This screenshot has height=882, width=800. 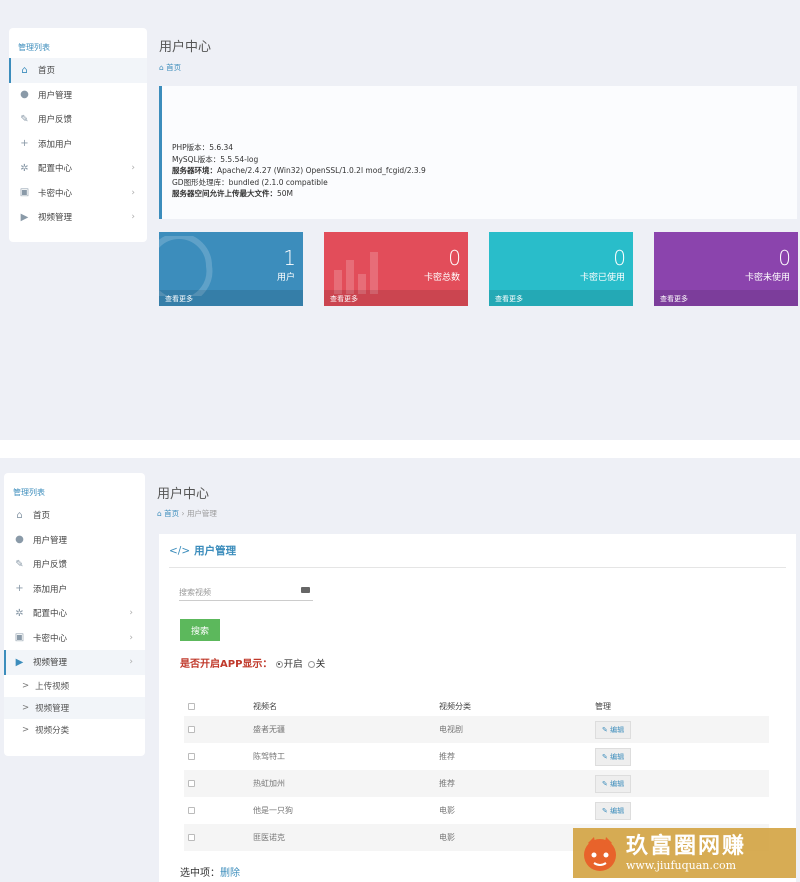 What do you see at coordinates (52, 686) in the screenshot?
I see `sidebar-subitem-label: 上传视频` at bounding box center [52, 686].